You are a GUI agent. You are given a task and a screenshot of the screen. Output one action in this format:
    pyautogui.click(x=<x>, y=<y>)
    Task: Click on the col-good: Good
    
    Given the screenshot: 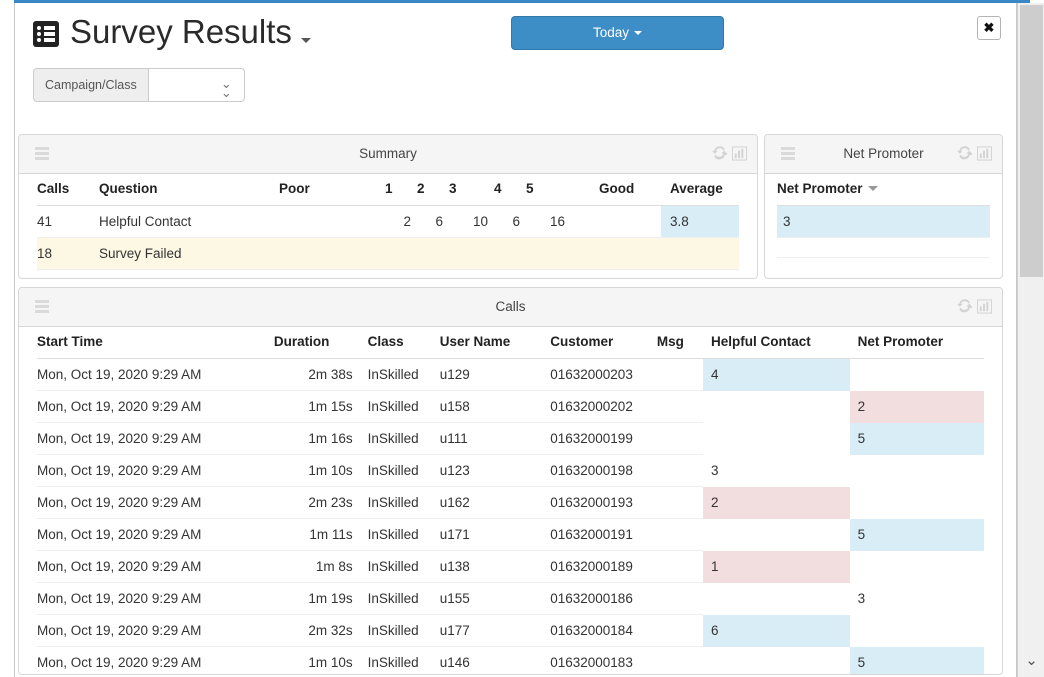 What is the action you would take?
    pyautogui.click(x=616, y=190)
    